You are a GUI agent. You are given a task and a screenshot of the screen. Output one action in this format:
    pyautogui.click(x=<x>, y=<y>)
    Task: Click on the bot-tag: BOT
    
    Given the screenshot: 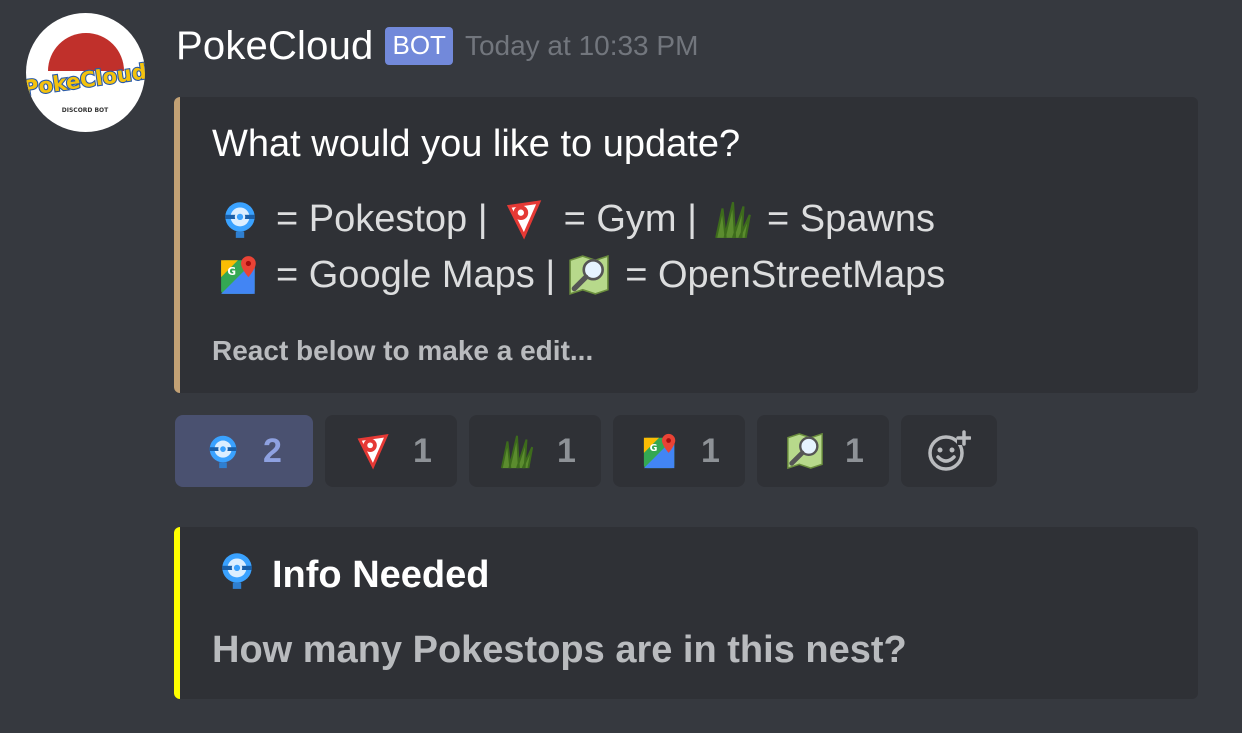 What is the action you would take?
    pyautogui.click(x=419, y=46)
    